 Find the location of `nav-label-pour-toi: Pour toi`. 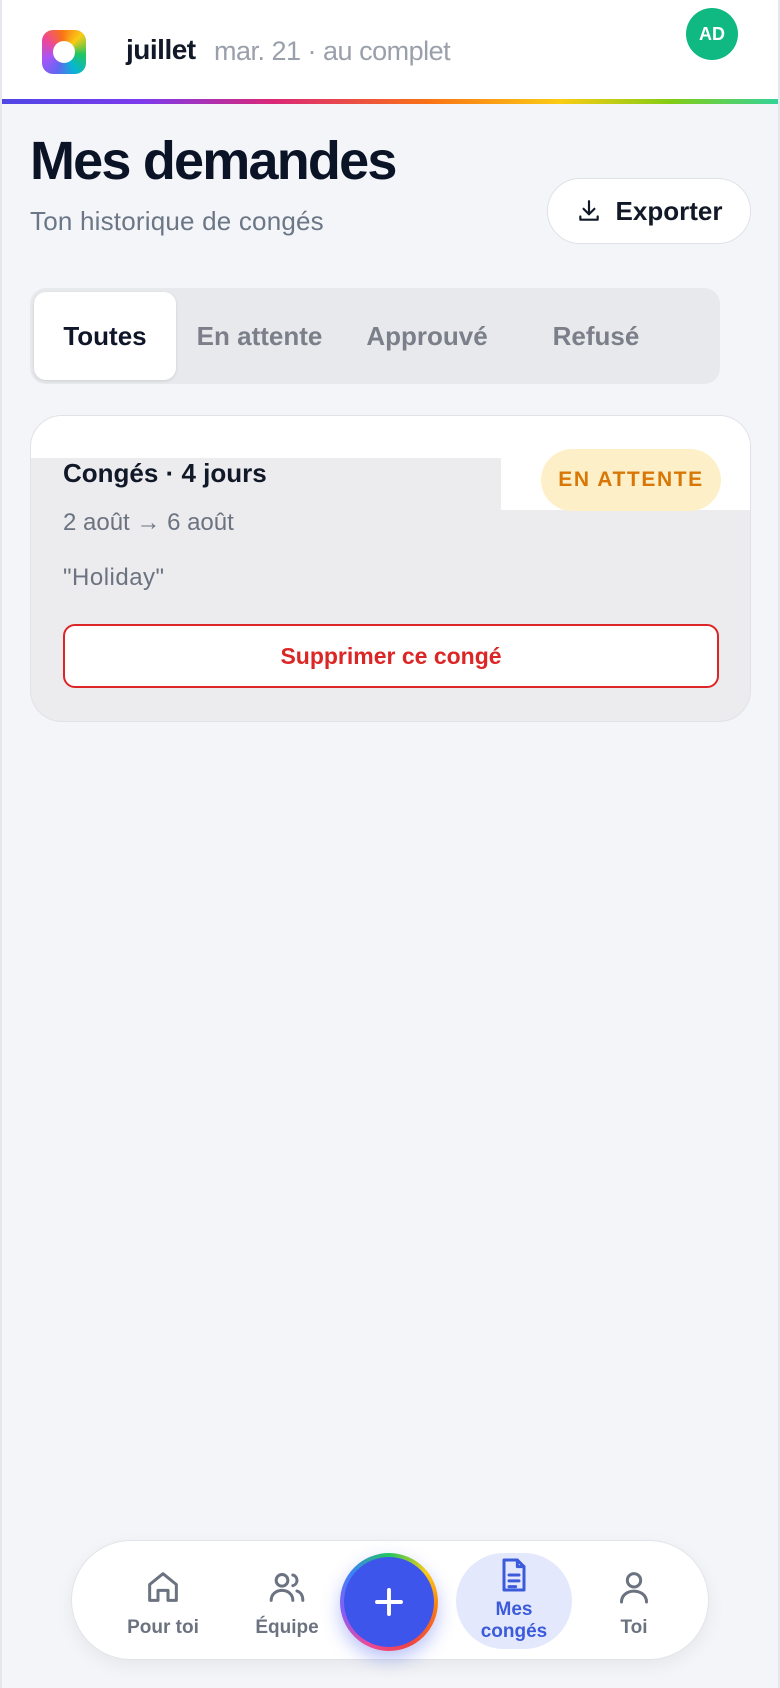

nav-label-pour-toi: Pour toi is located at coordinates (163, 1627).